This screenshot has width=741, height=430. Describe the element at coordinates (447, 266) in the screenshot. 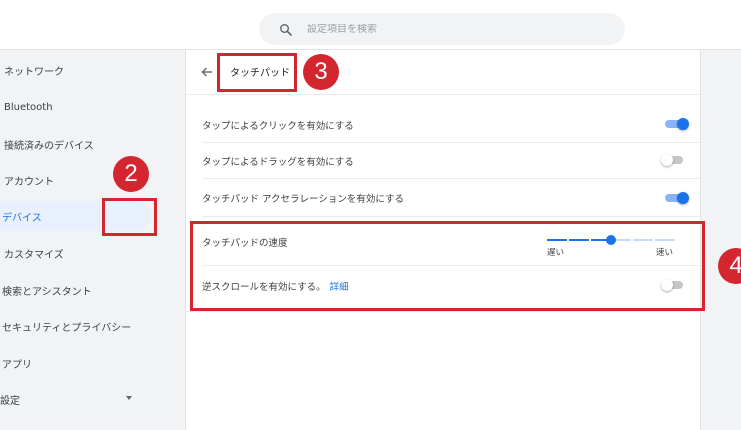

I see `callout-box-speed-scroll` at that location.